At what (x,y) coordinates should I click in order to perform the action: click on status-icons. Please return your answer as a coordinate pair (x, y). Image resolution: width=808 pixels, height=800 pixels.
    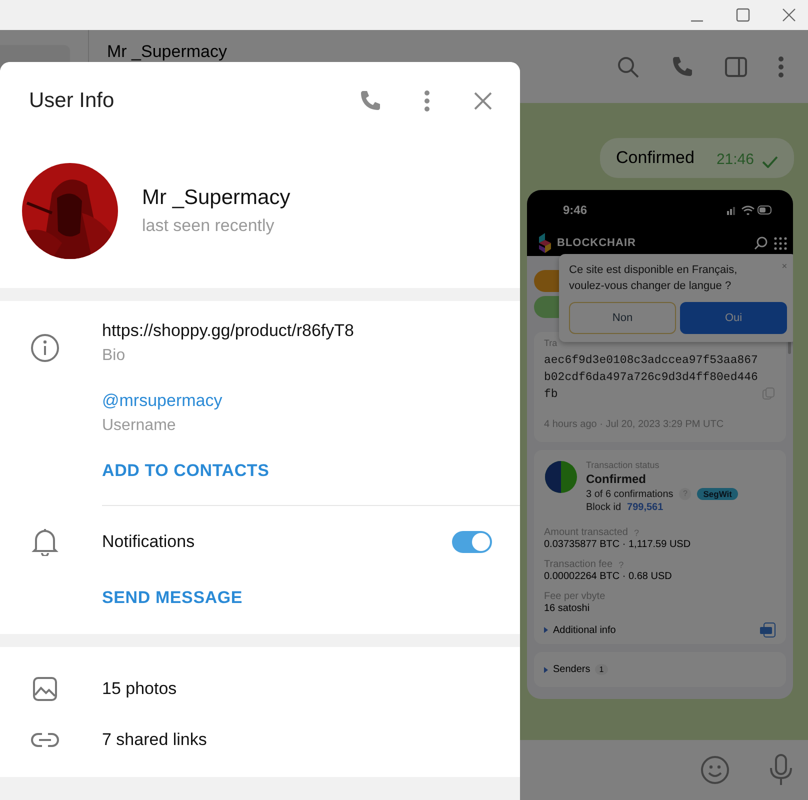
    Looking at the image, I should click on (750, 210).